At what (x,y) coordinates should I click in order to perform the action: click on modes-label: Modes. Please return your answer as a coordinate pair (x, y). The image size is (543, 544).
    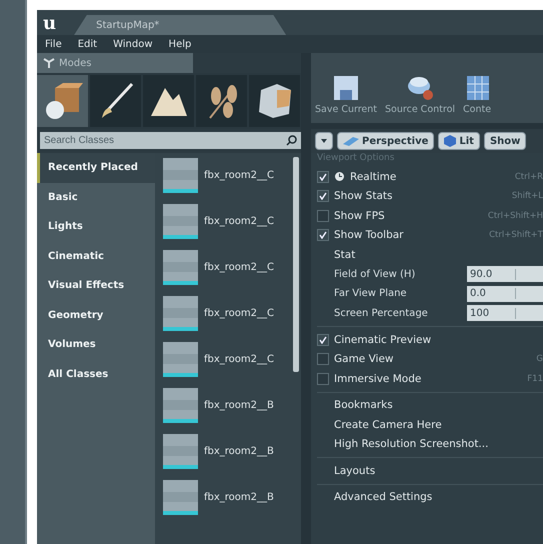
    Looking at the image, I should click on (75, 63).